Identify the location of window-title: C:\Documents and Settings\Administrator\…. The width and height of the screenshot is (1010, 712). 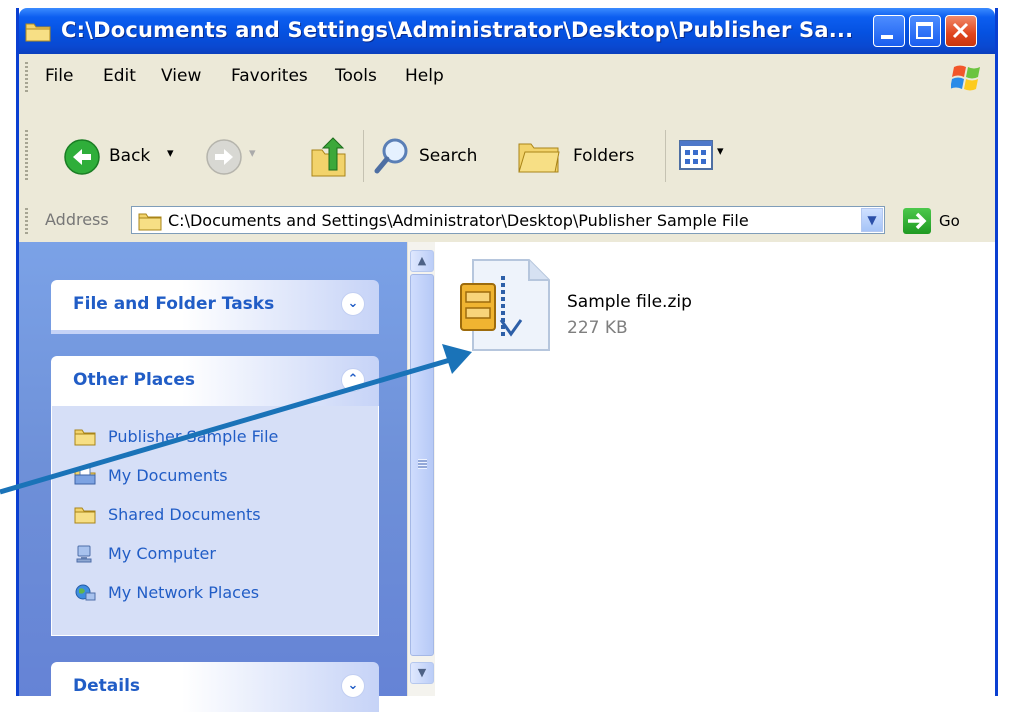
(457, 30).